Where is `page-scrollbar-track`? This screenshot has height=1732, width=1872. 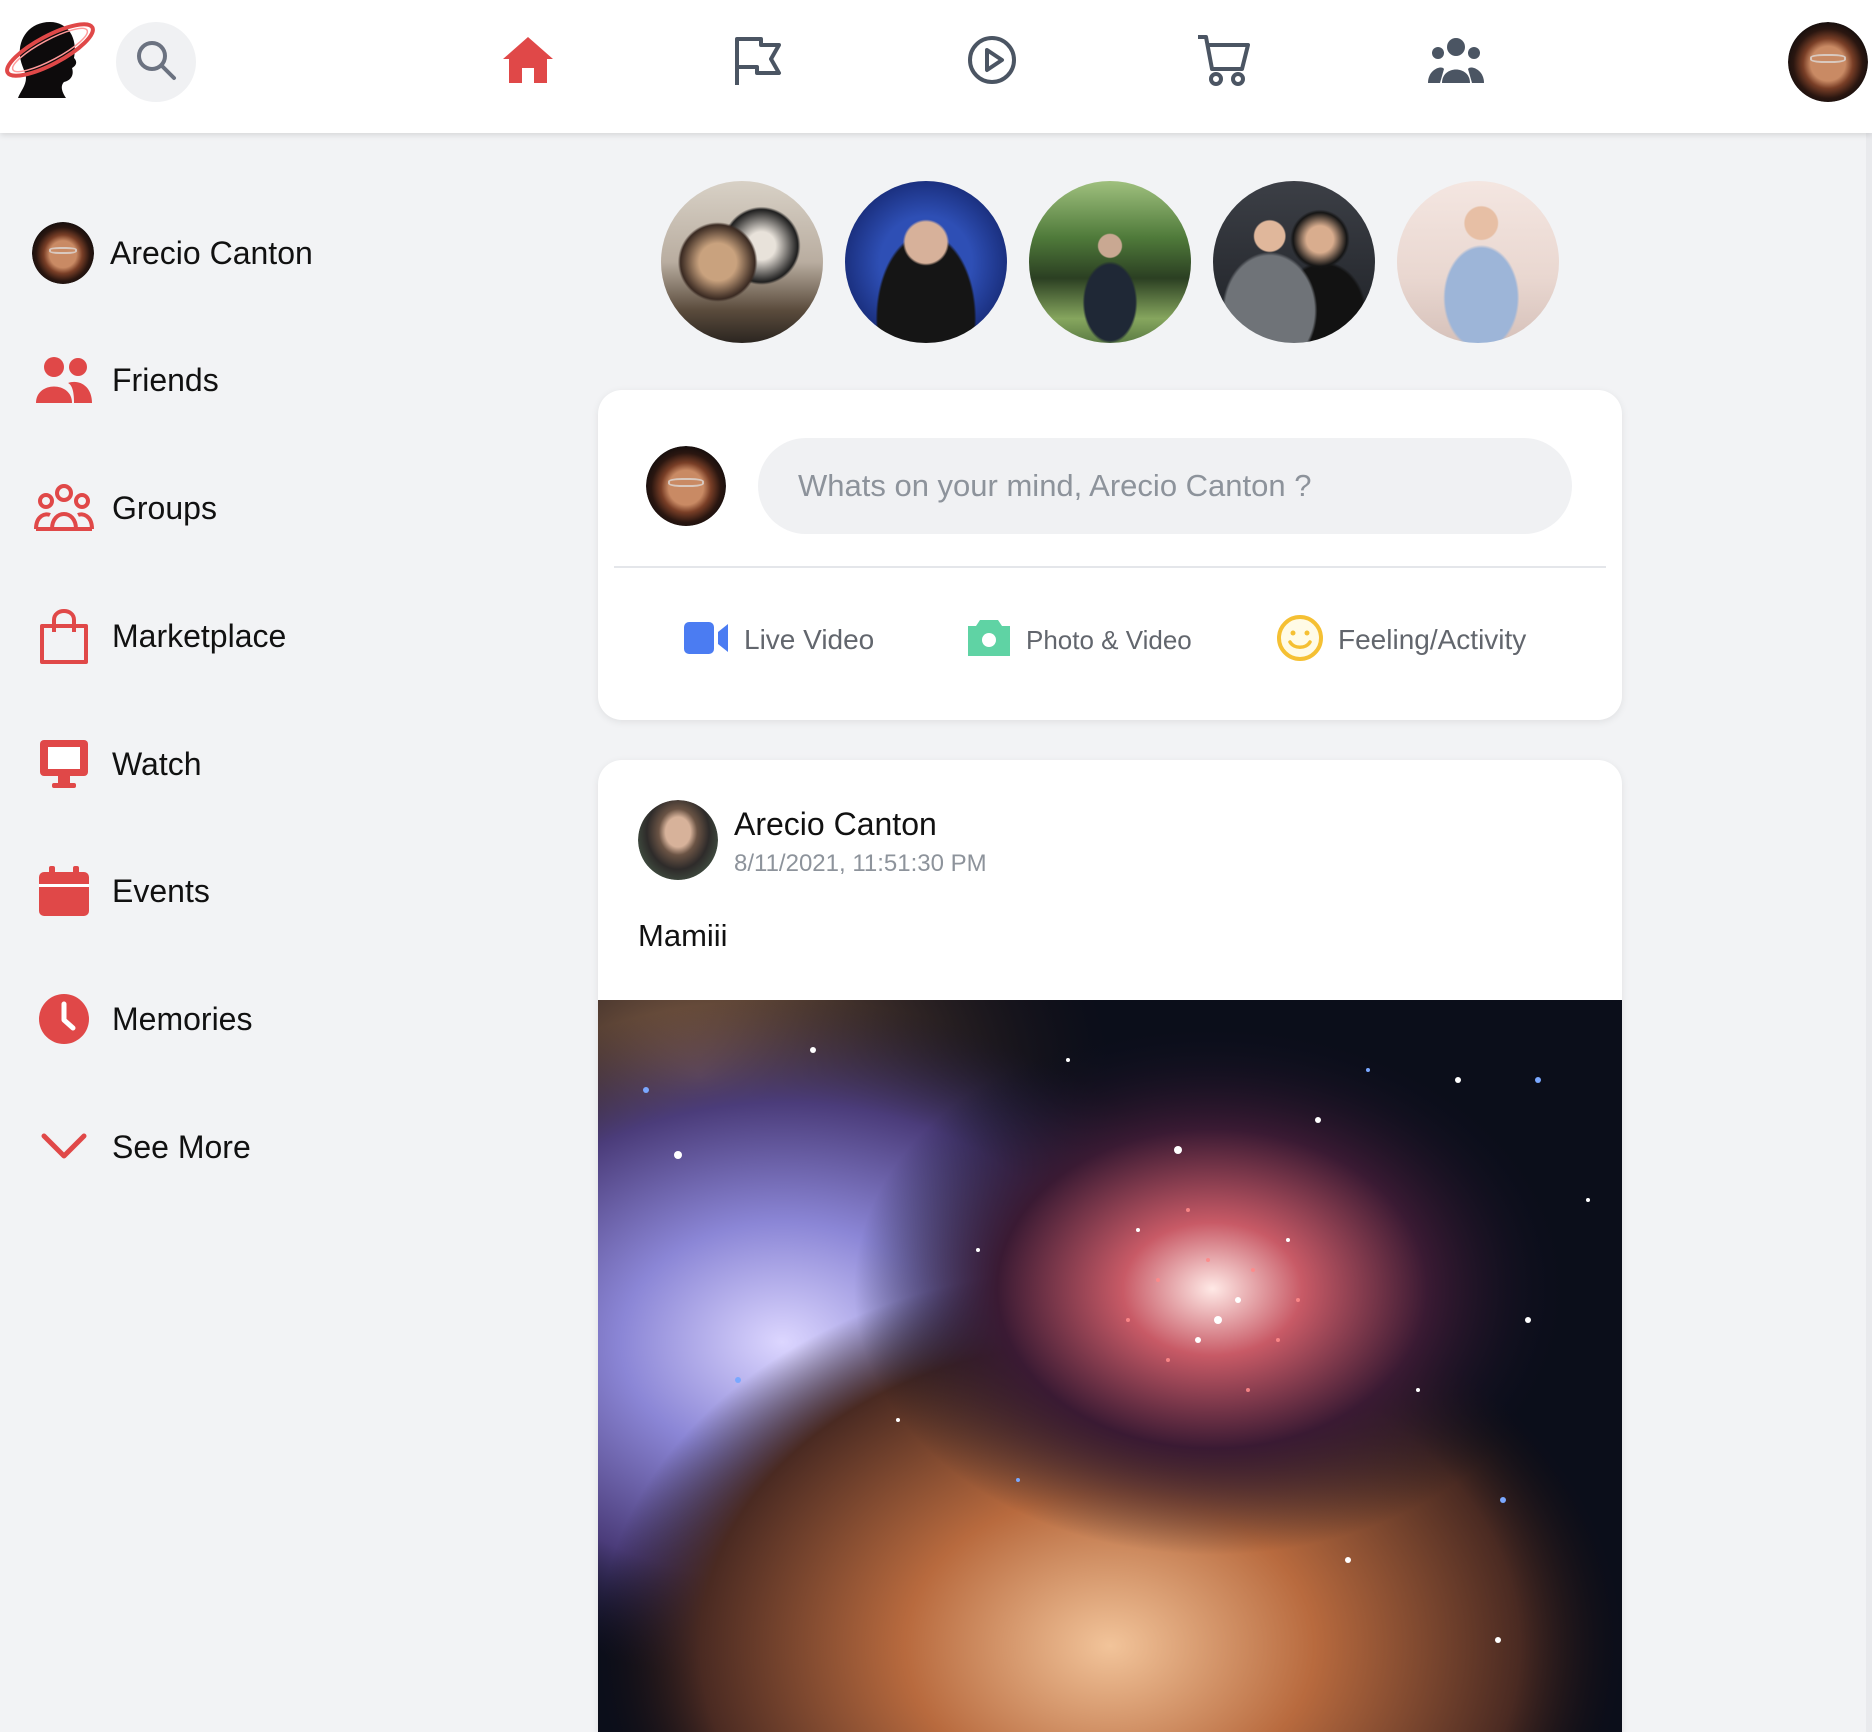 page-scrollbar-track is located at coordinates (1869, 932).